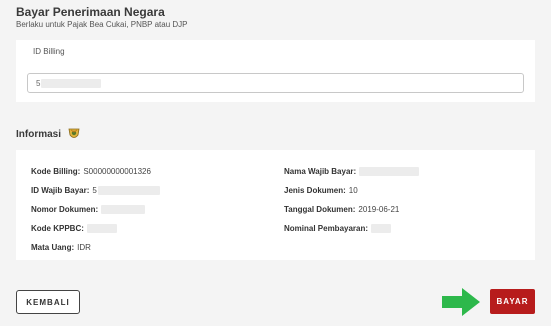 This screenshot has height=326, width=551. I want to click on jenis-dokumen-label: Jenis Dokumen:, so click(315, 190).